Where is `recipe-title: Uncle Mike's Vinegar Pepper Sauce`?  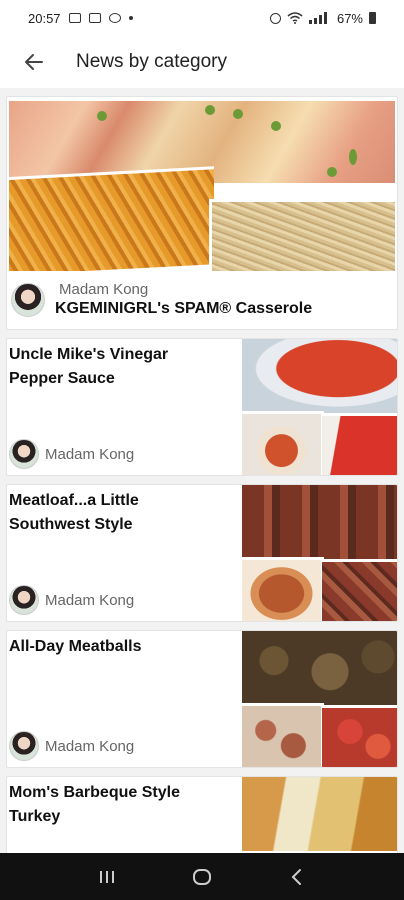 recipe-title: Uncle Mike's Vinegar Pepper Sauce is located at coordinates (107, 367).